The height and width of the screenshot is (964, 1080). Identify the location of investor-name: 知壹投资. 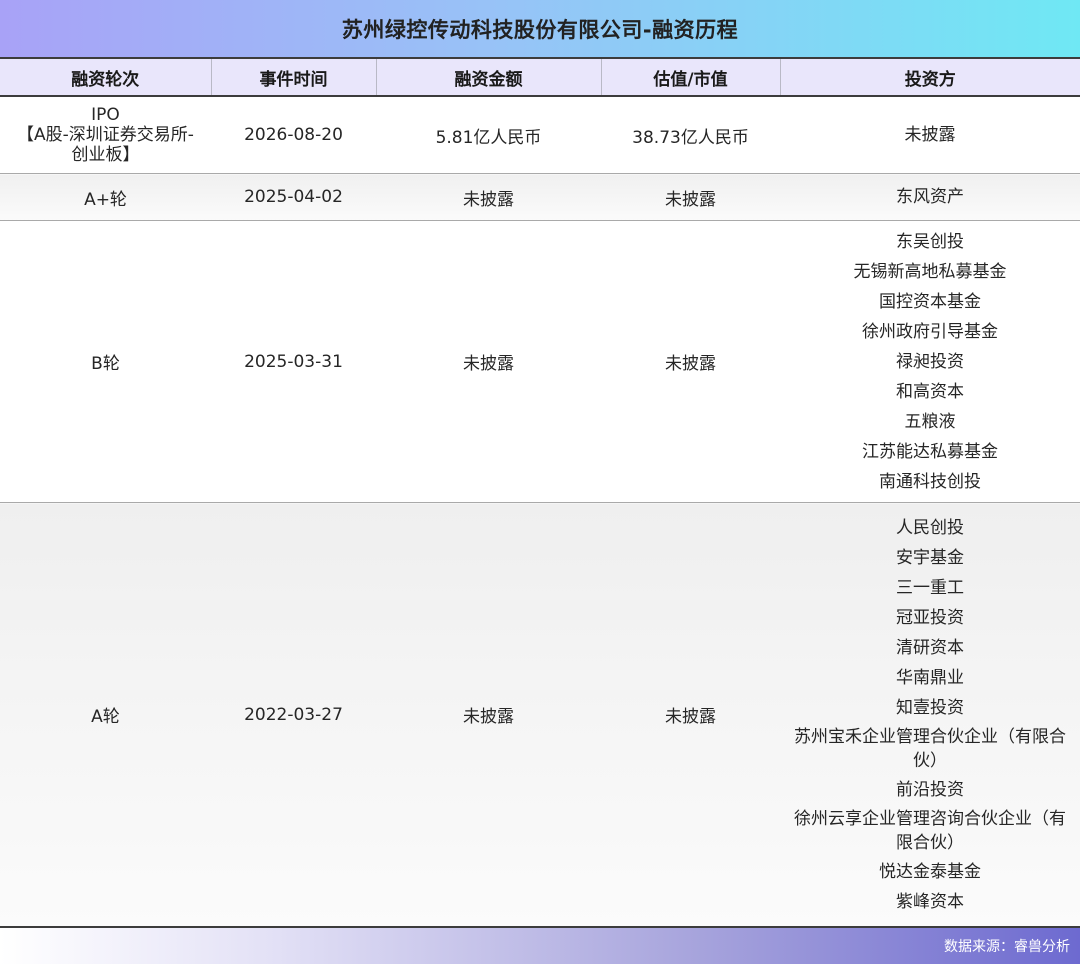
(930, 707).